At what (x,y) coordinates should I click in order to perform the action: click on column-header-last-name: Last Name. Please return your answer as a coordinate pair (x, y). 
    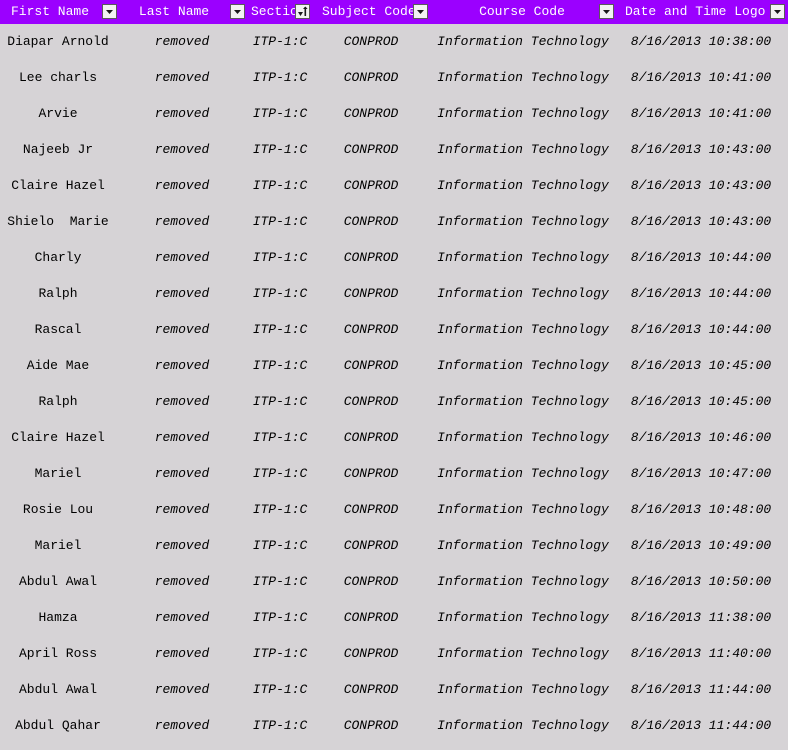
    Looking at the image, I should click on (183, 12).